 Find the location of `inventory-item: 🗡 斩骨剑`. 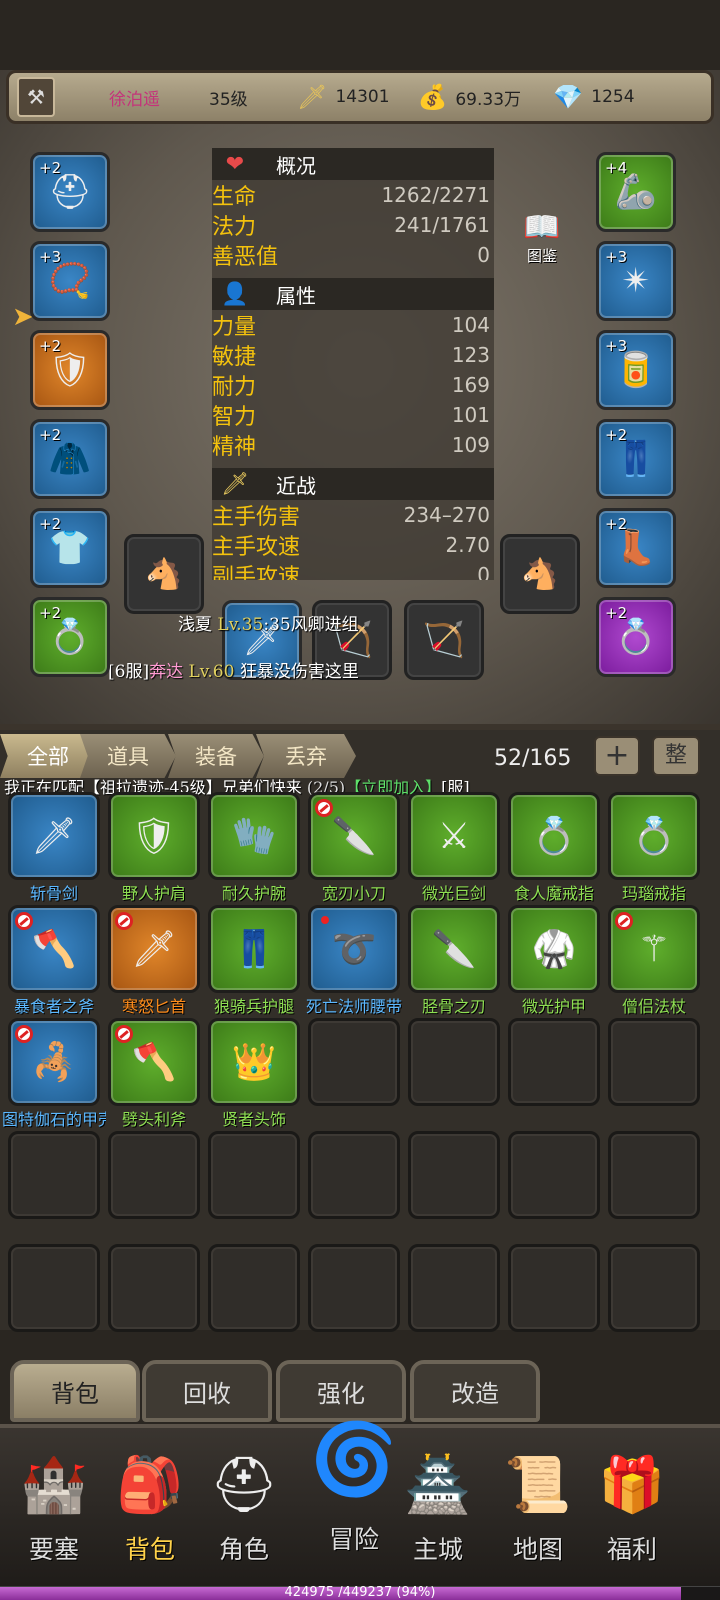

inventory-item: 🗡 斩骨剑 is located at coordinates (54, 847).